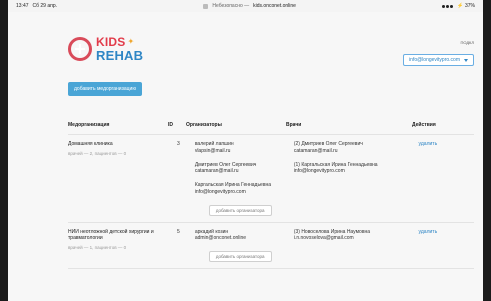 This screenshot has height=301, width=491. What do you see at coordinates (216, 171) in the screenshot?
I see `organizer-email: catamaran@mail.ru` at bounding box center [216, 171].